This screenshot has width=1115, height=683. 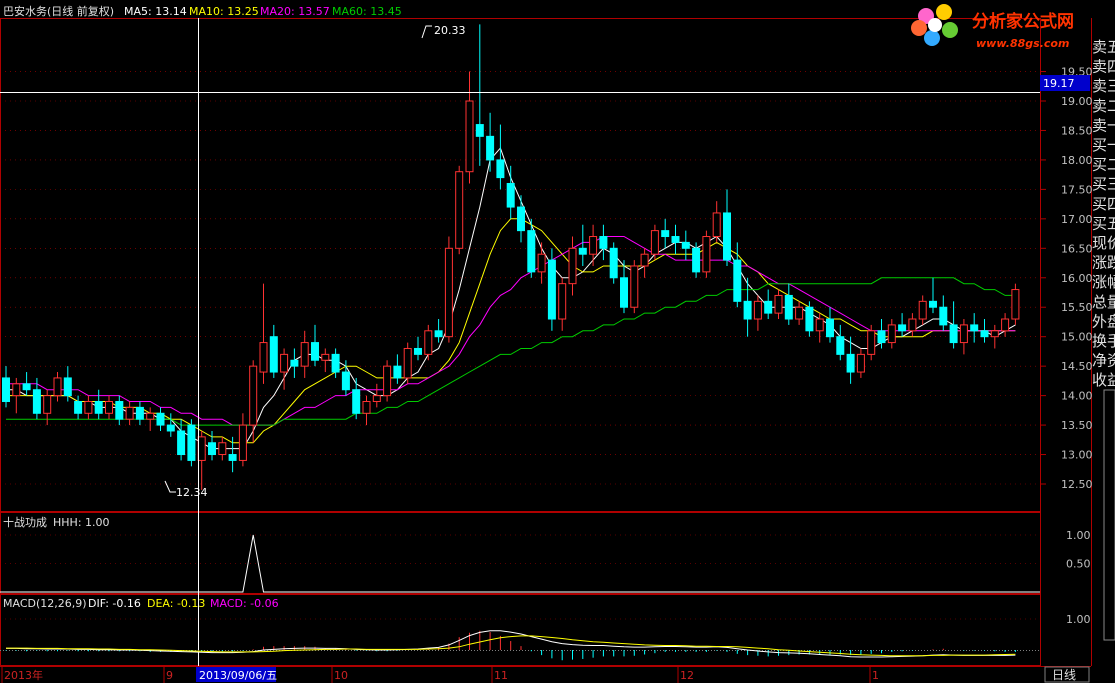 What do you see at coordinates (25, 522) in the screenshot?
I see `indicator-title: 十战功成` at bounding box center [25, 522].